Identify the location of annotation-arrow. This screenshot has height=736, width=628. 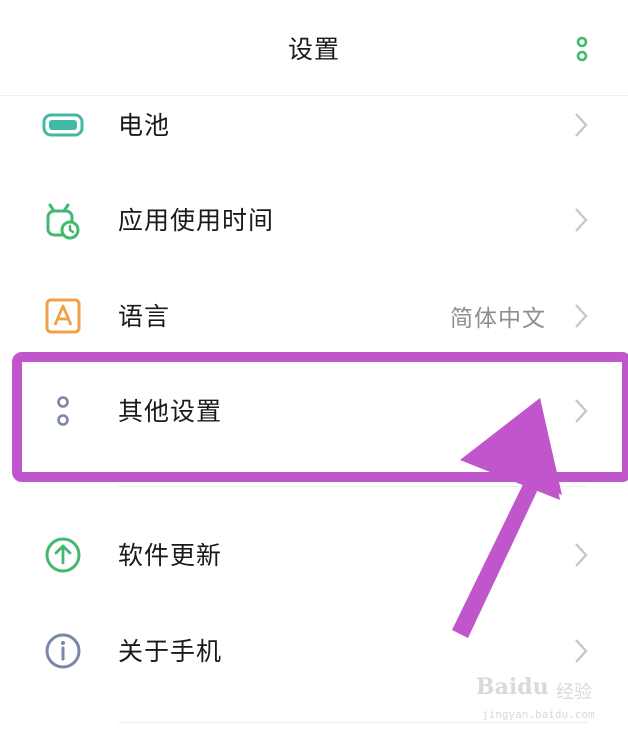
(507, 518).